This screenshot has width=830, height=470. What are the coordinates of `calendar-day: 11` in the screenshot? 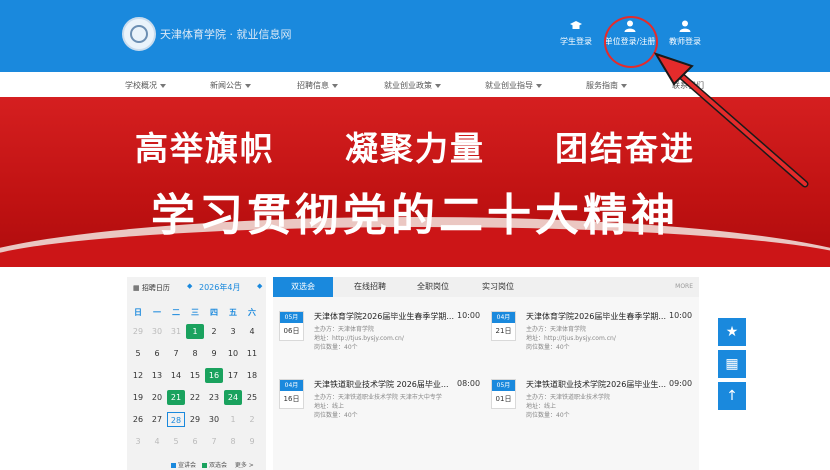 It's located at (252, 353).